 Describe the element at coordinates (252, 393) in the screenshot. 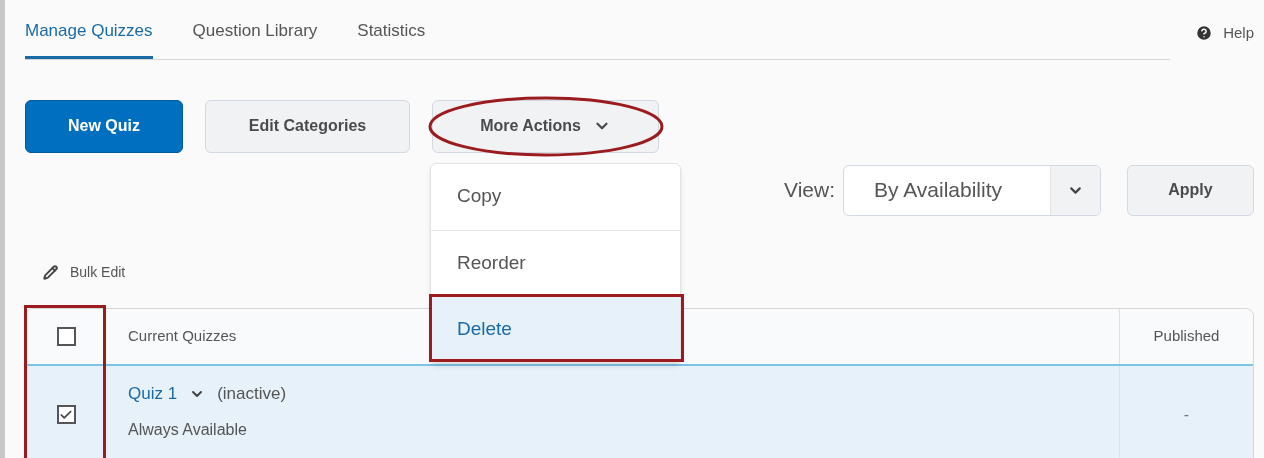

I see `quiz-status: (inactive)` at that location.